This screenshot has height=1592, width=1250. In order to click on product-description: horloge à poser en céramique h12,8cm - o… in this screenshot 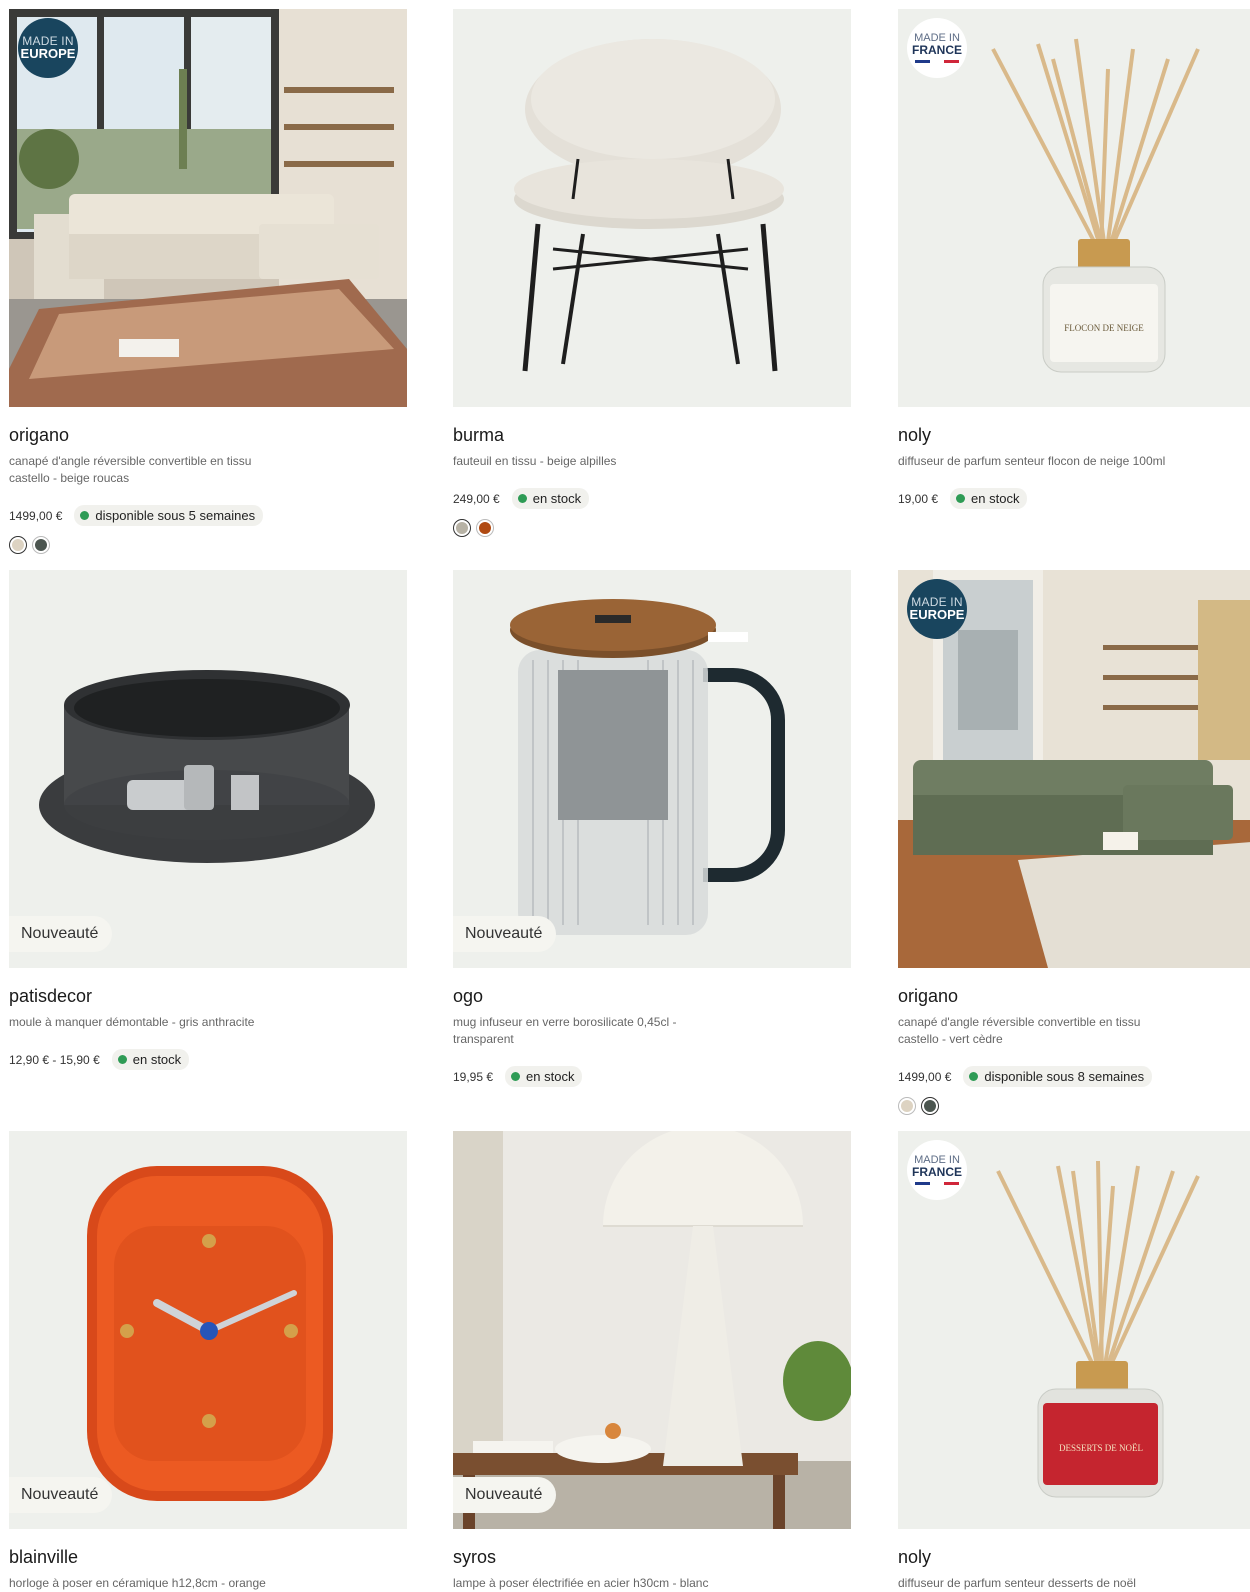, I will do `click(137, 1583)`.